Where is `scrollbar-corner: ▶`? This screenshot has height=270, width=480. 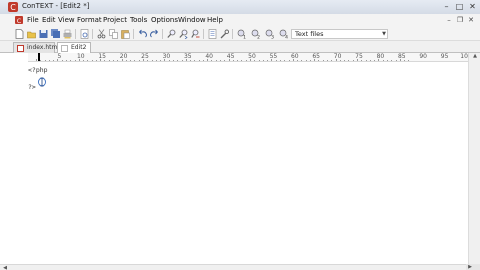
scrollbar-corner: ▶ is located at coordinates (473, 267).